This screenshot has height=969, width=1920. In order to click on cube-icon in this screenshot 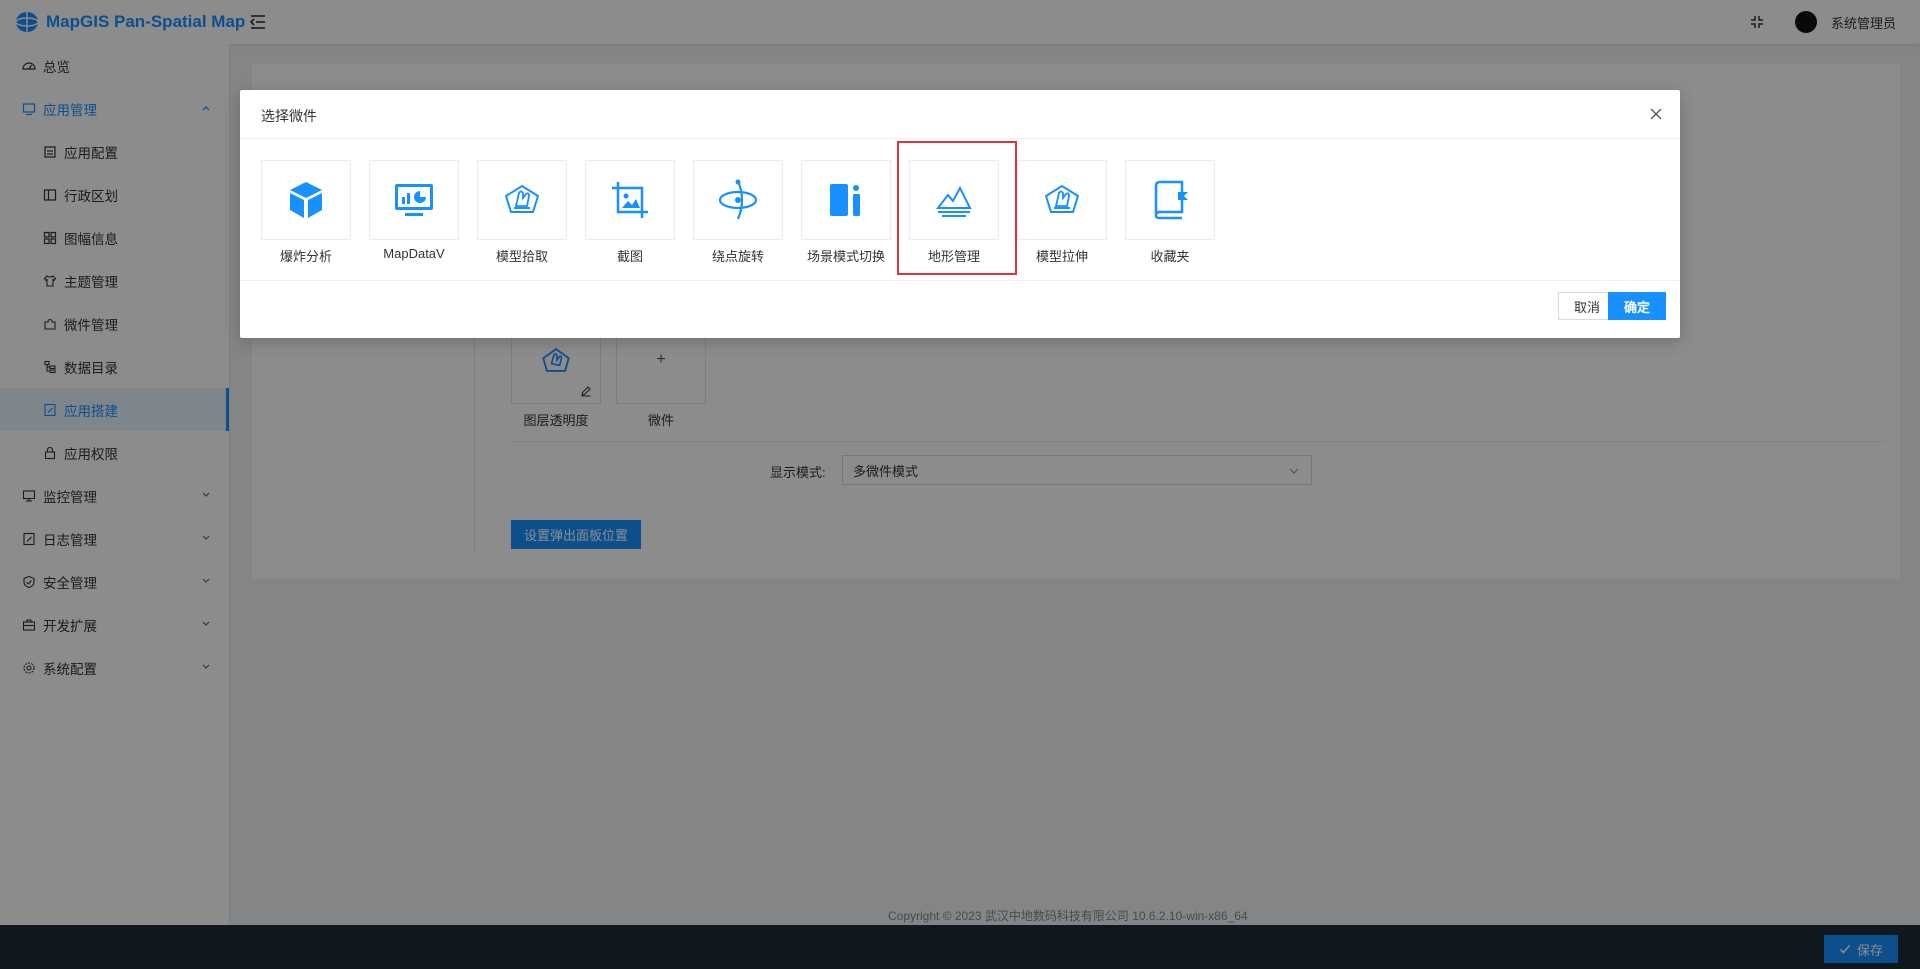, I will do `click(306, 200)`.